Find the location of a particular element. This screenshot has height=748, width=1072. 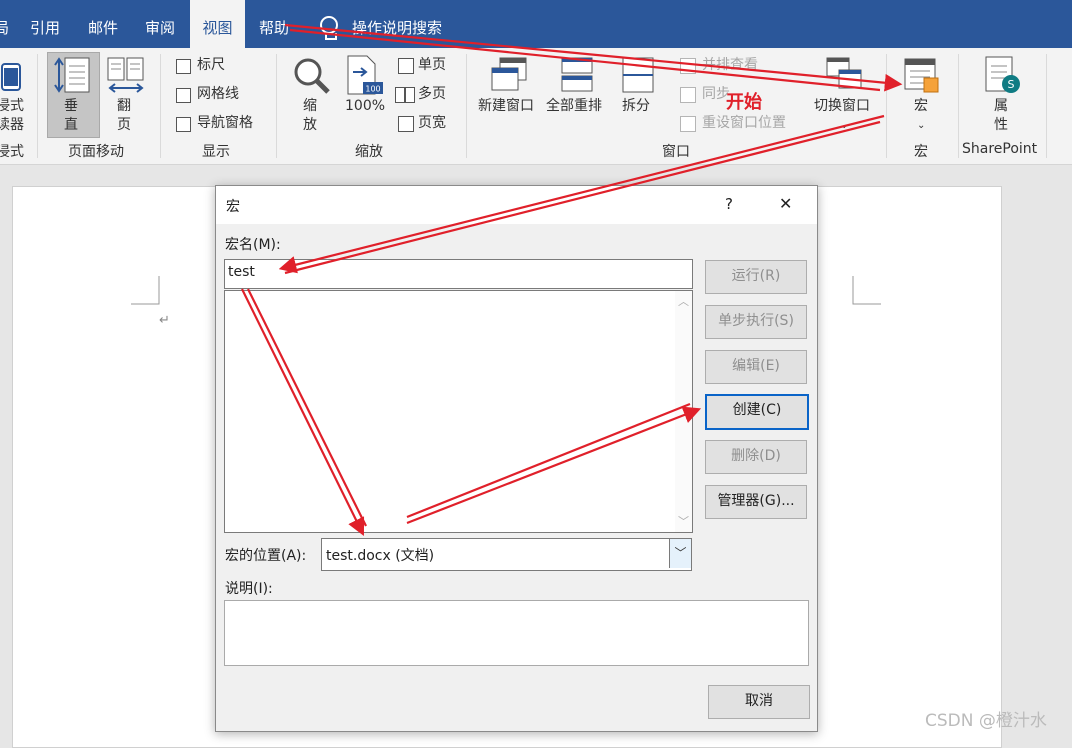

scroll-up-icon: ︿ is located at coordinates (683, 301).